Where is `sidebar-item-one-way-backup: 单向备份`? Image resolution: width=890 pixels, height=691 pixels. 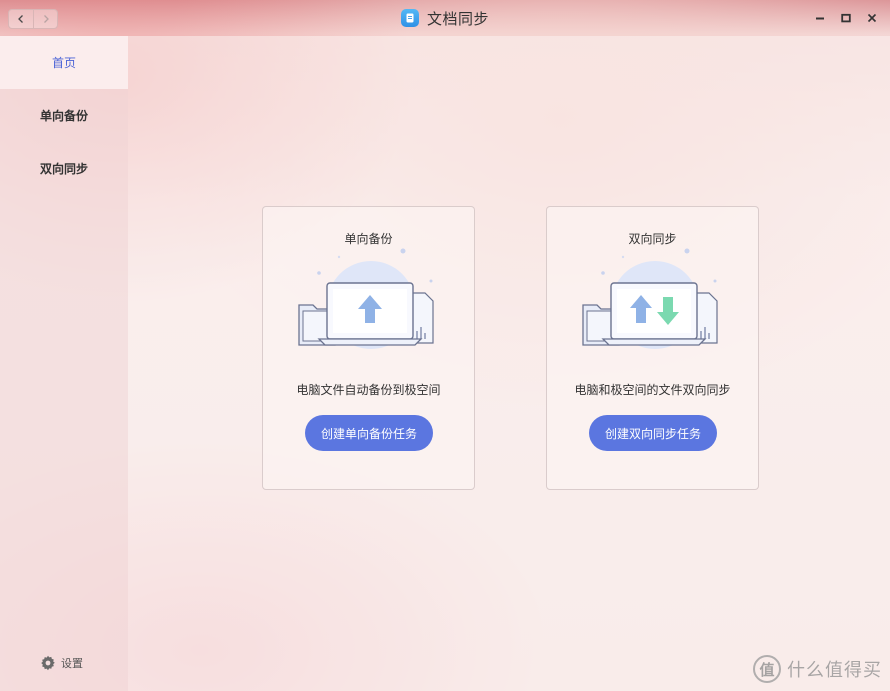 sidebar-item-one-way-backup: 单向备份 is located at coordinates (64, 115).